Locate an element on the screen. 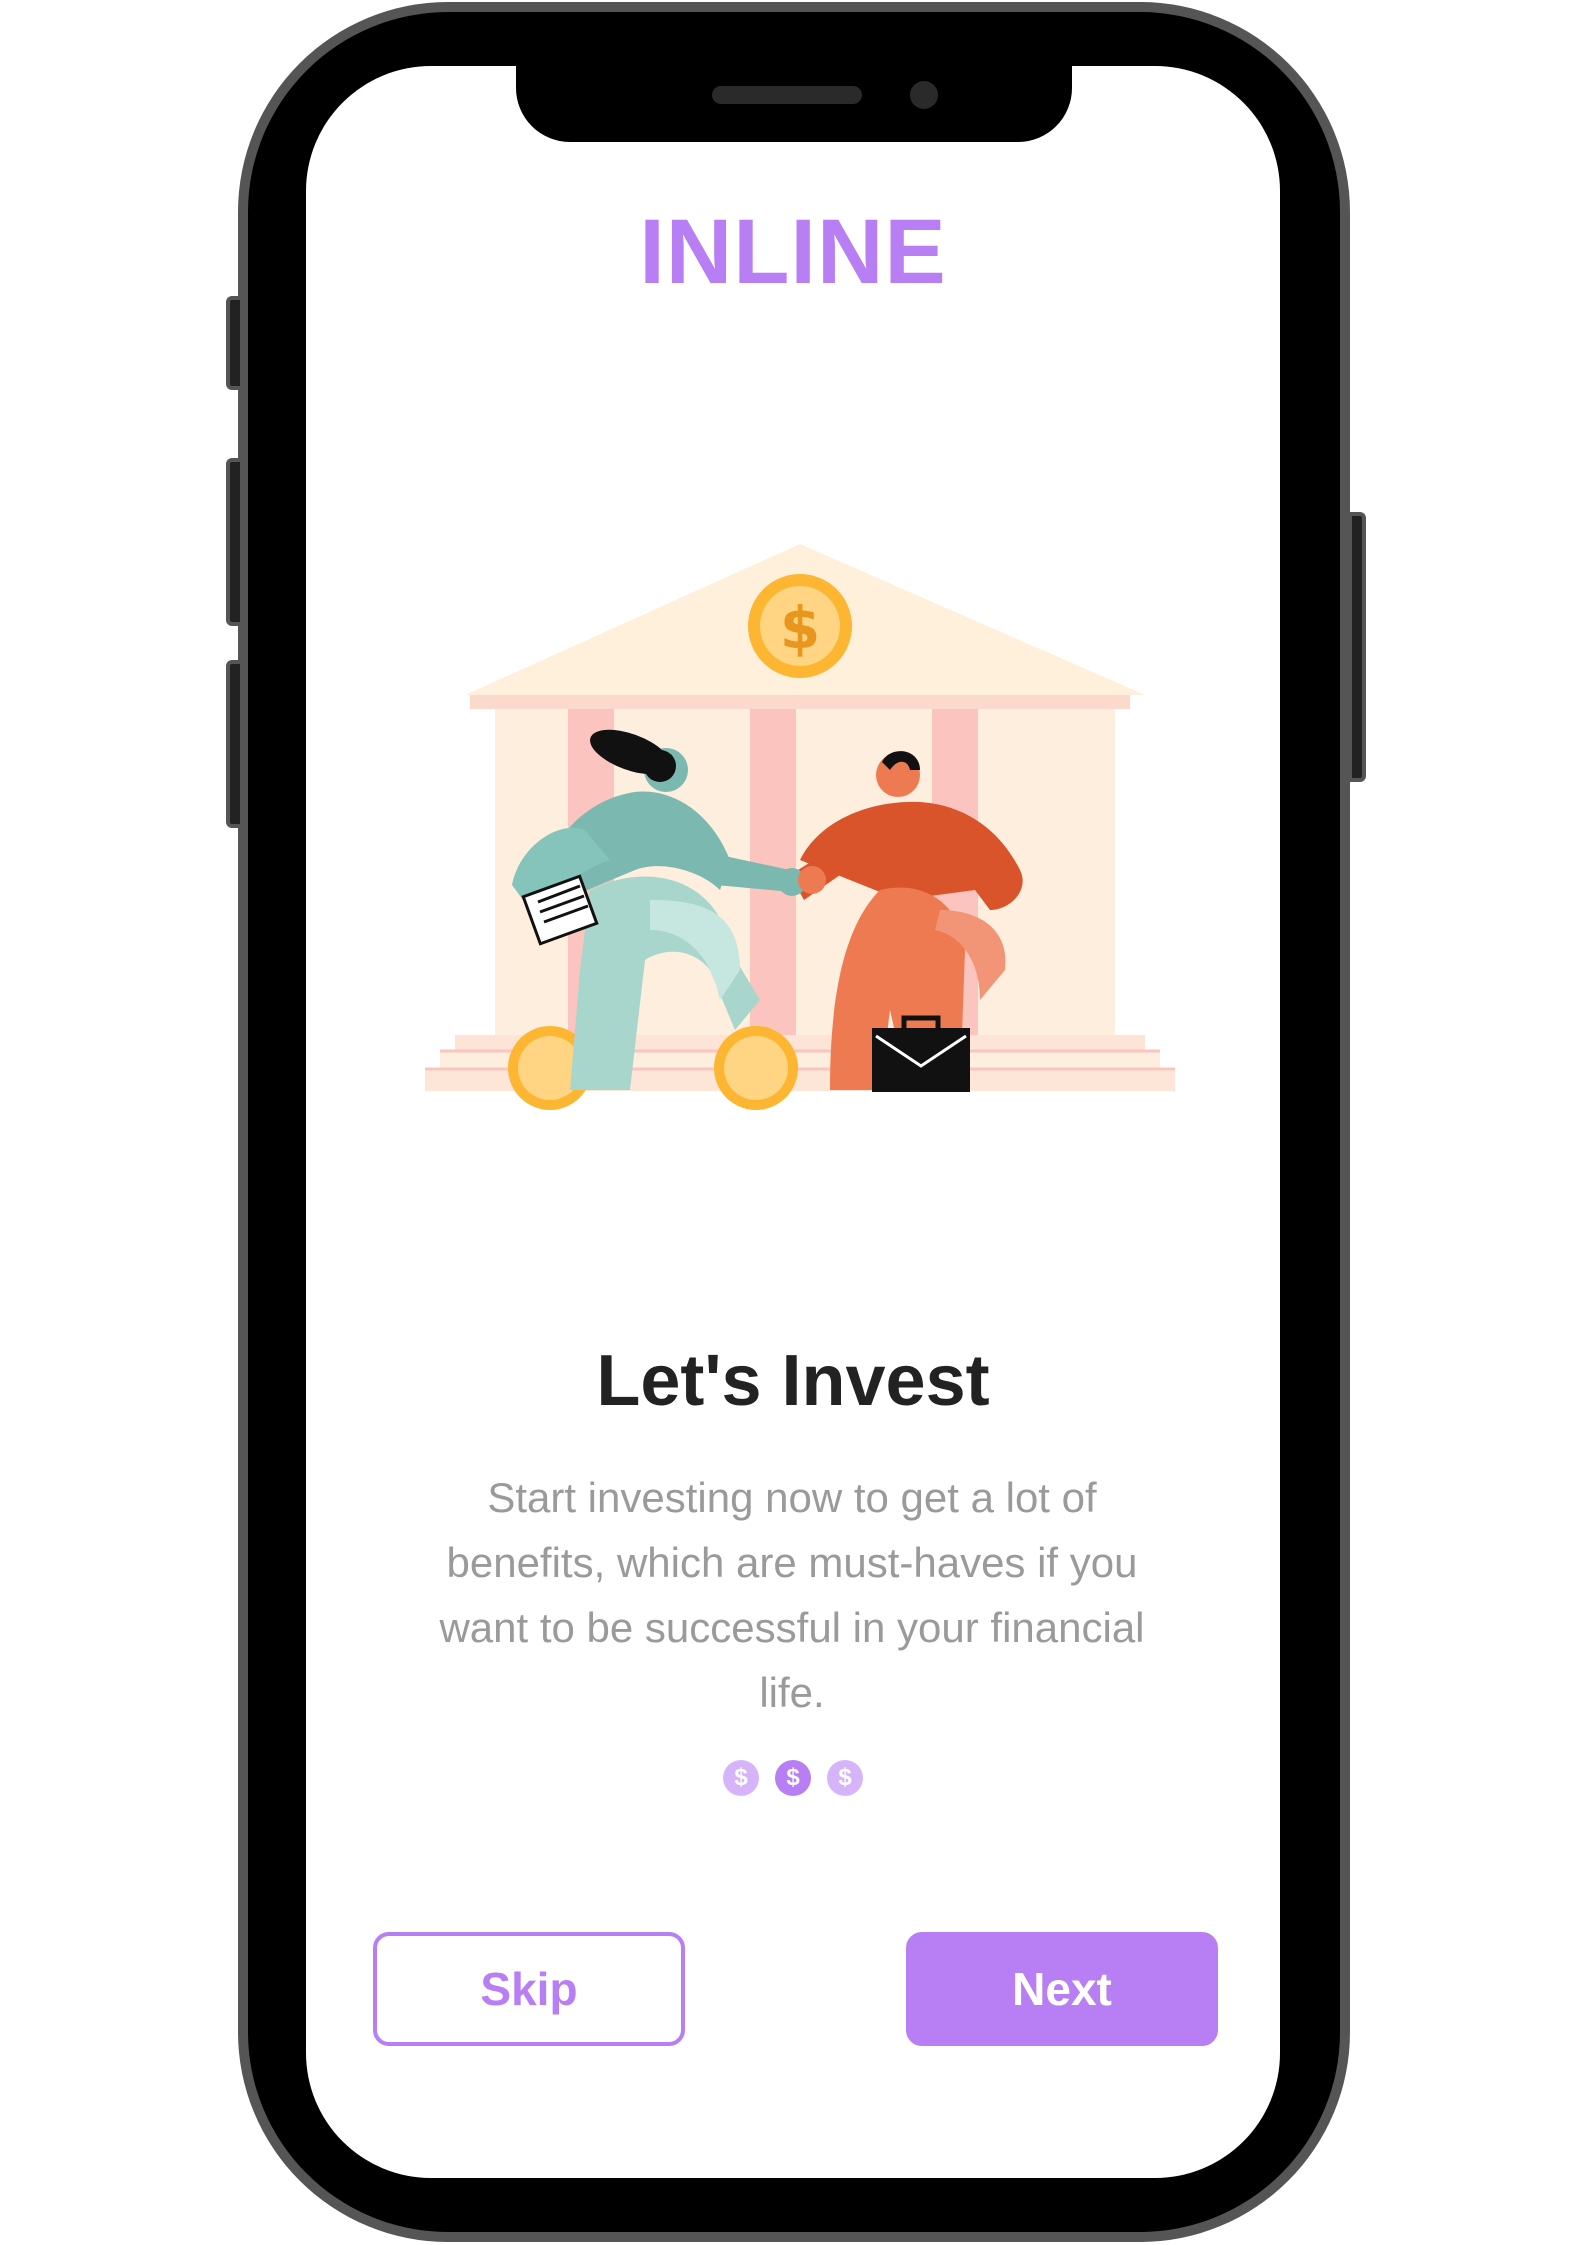  volume-up-button is located at coordinates (235, 542).